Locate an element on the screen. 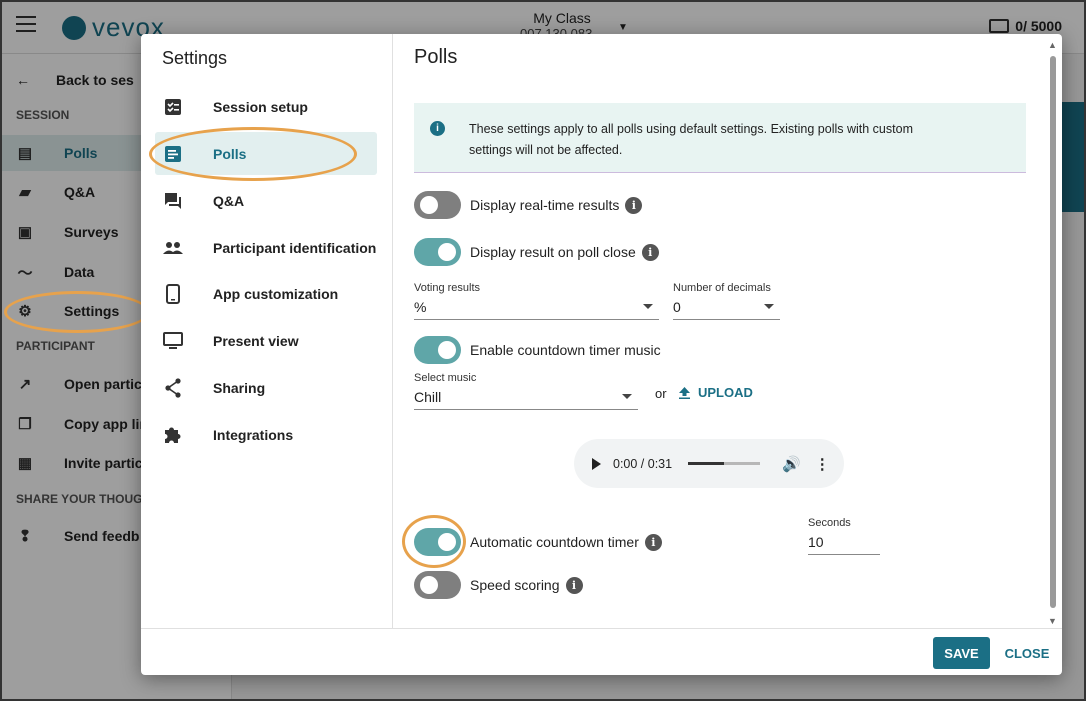 This screenshot has height=701, width=1086. decimals-label: Number of decimals is located at coordinates (722, 288).